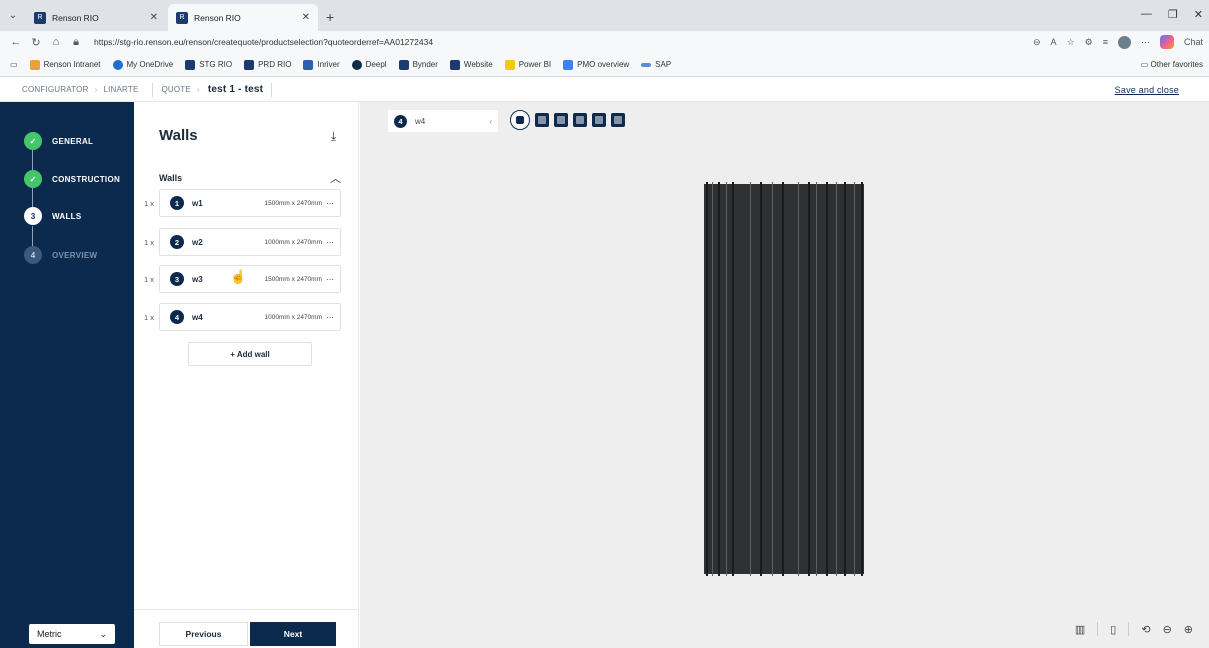 Image resolution: width=1209 pixels, height=648 pixels. What do you see at coordinates (197, 317) in the screenshot?
I see `wall-name: w4` at bounding box center [197, 317].